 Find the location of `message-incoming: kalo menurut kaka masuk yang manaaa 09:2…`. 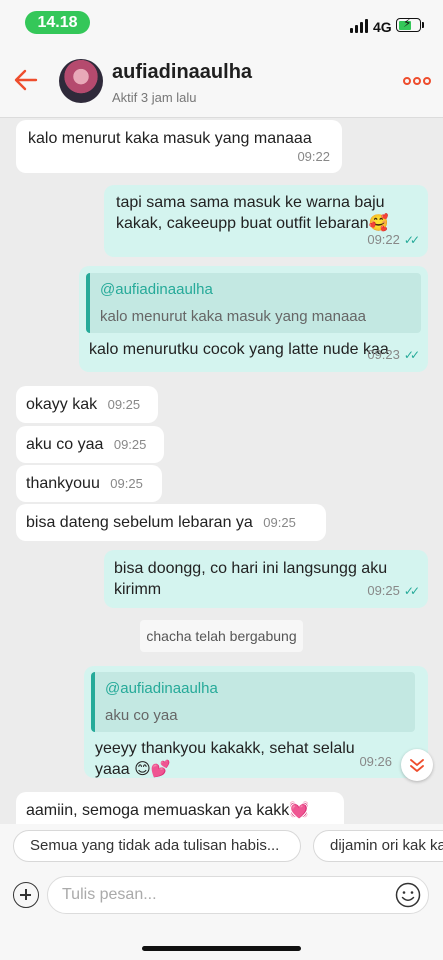

message-incoming: kalo menurut kaka masuk yang manaaa 09:2… is located at coordinates (179, 146).